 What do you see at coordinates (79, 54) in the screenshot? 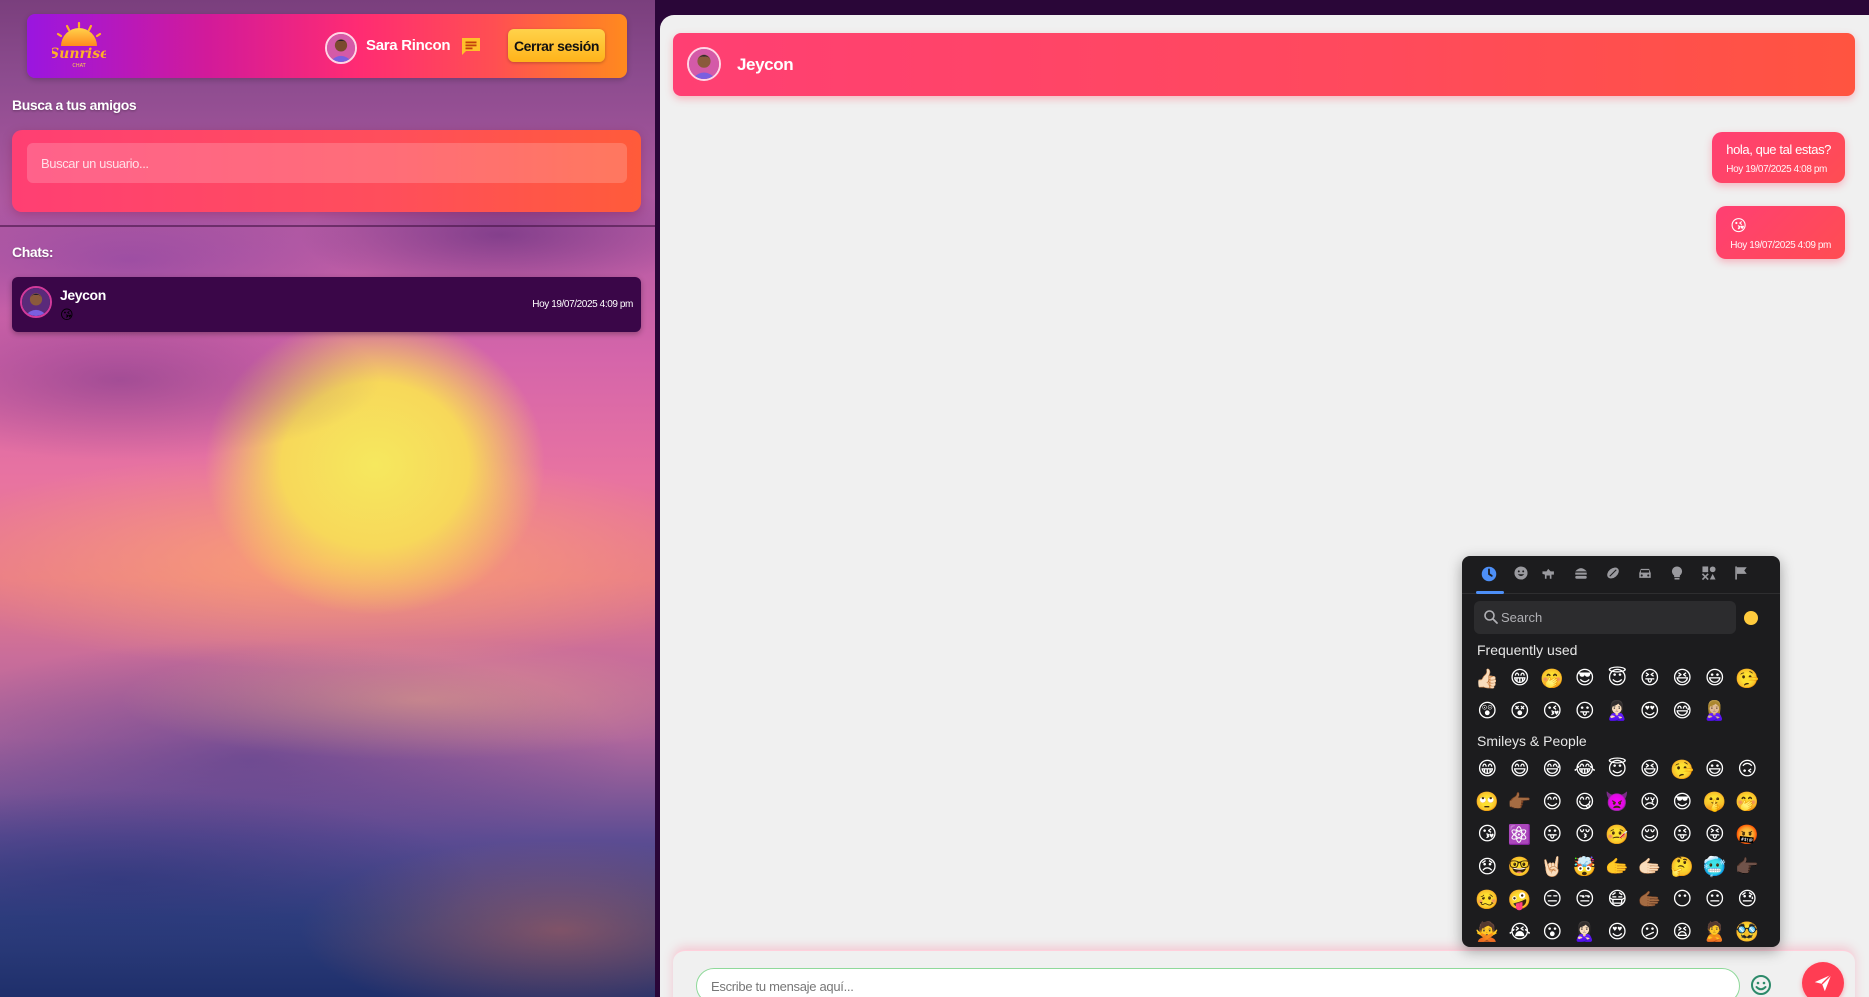
I see `svg-text: Sunrise` at bounding box center [79, 54].